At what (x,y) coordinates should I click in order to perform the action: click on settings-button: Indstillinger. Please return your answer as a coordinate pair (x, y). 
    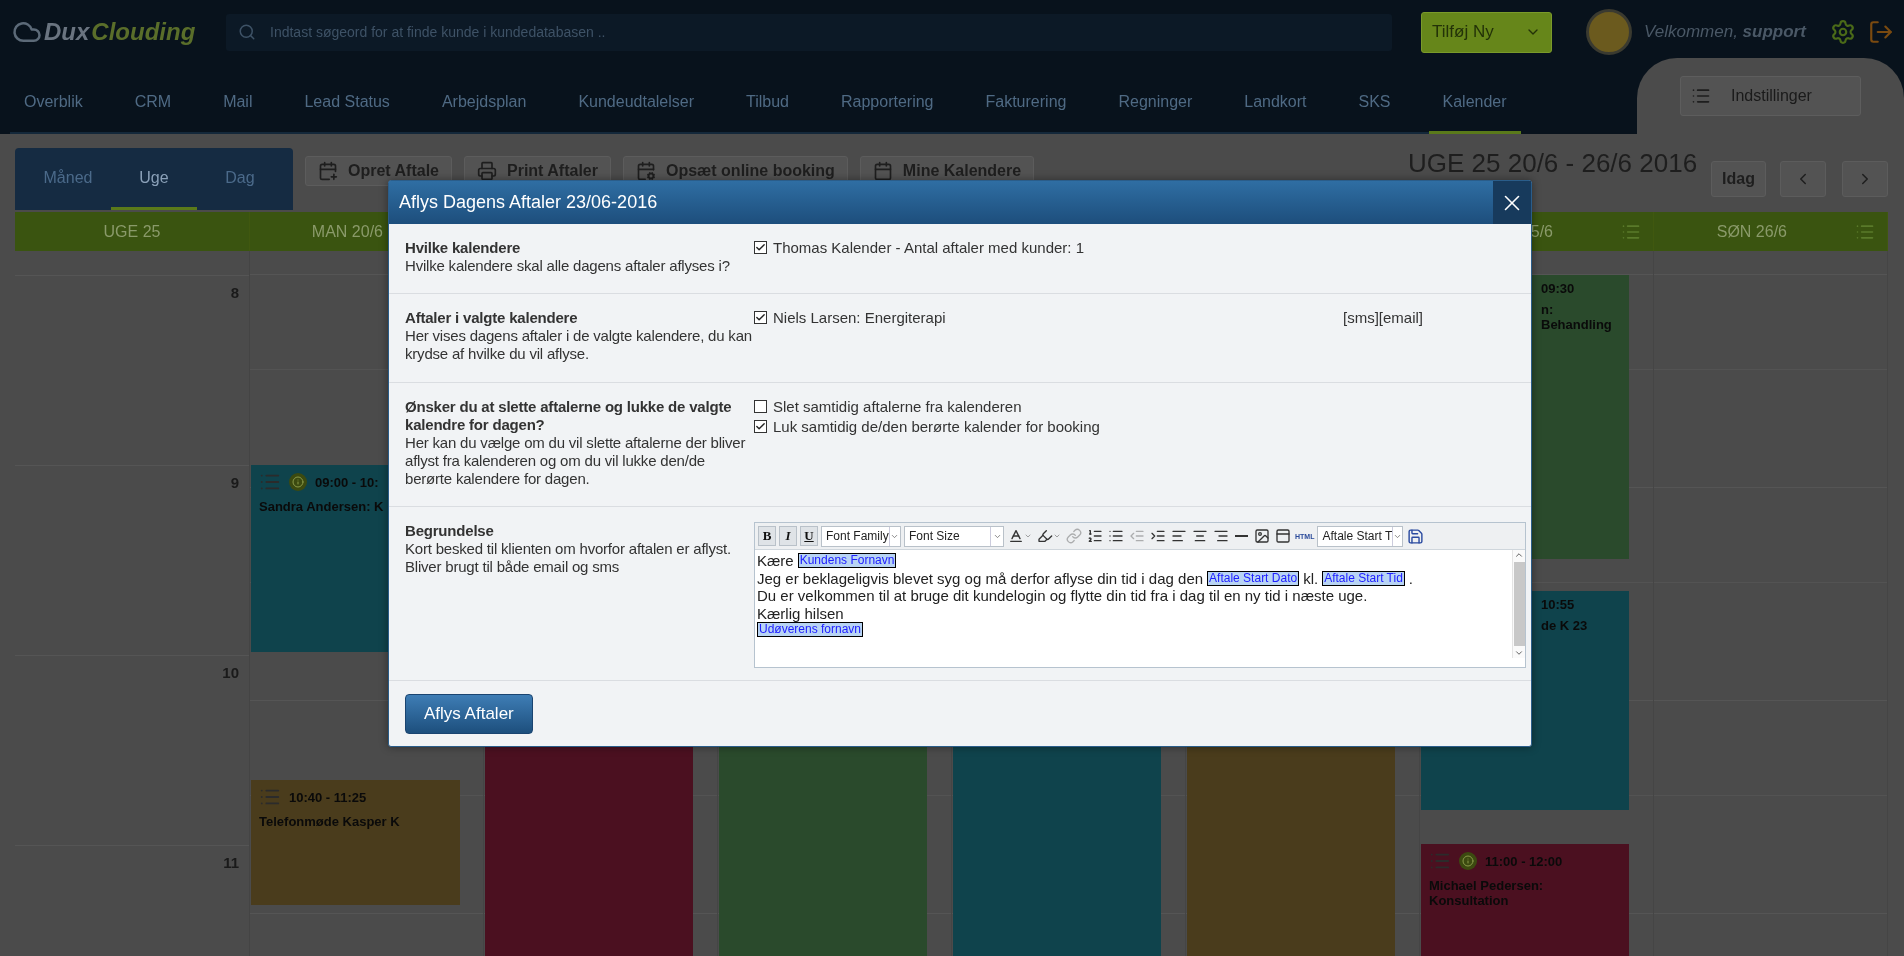
    Looking at the image, I should click on (1770, 96).